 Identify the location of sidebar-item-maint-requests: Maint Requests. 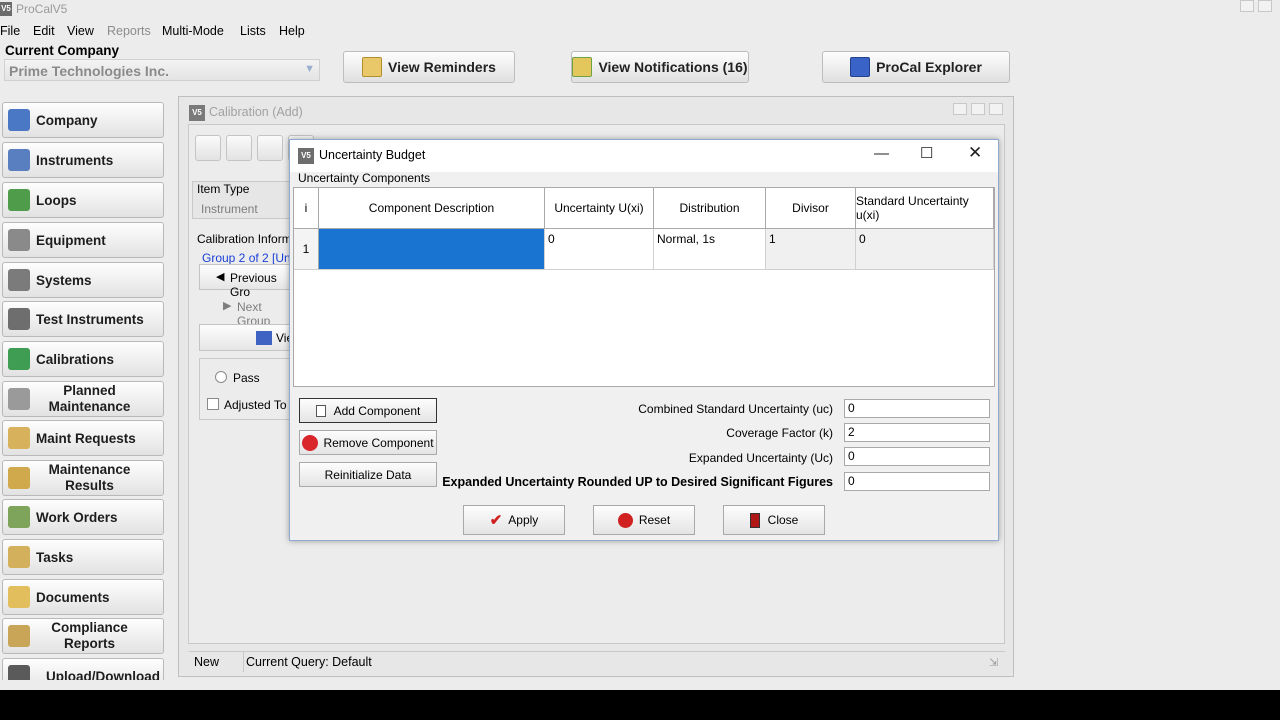
(83, 438).